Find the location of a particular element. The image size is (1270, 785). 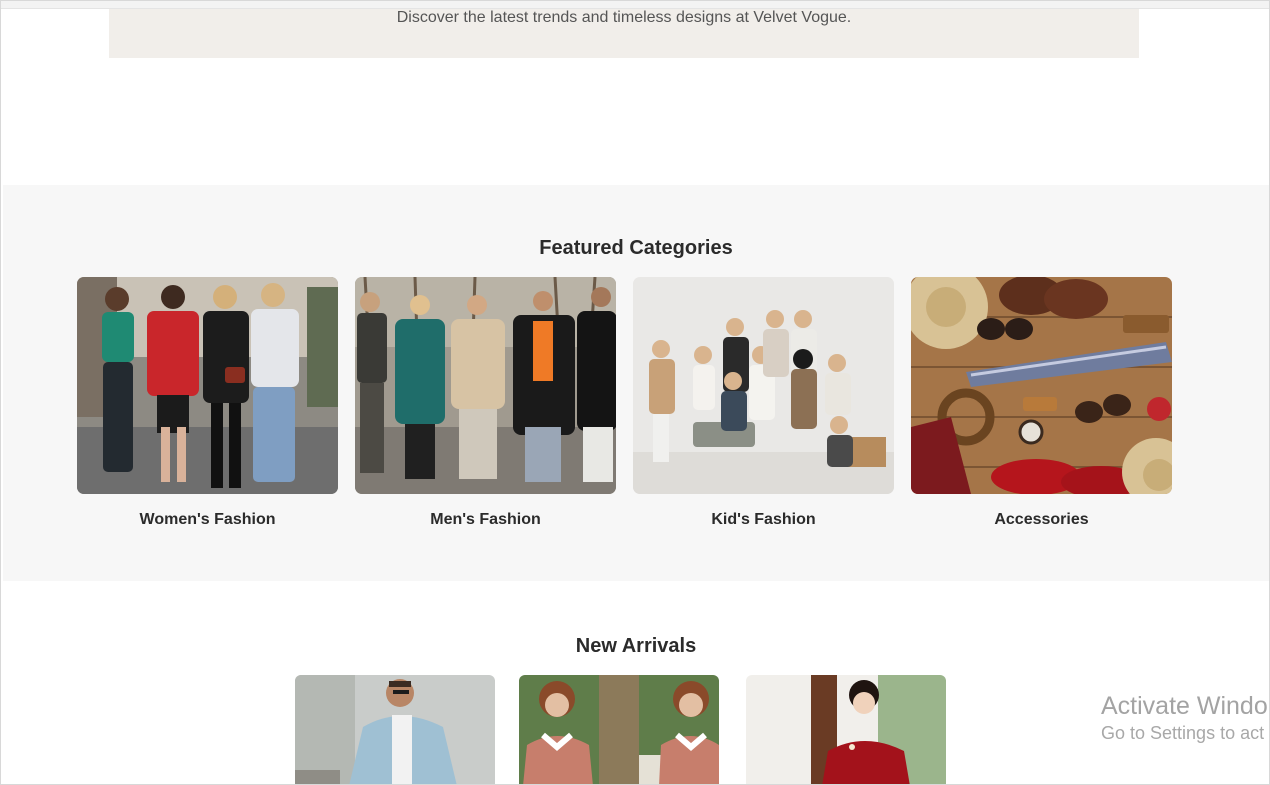

featured-categories-title: Featured Categories is located at coordinates (636, 248).